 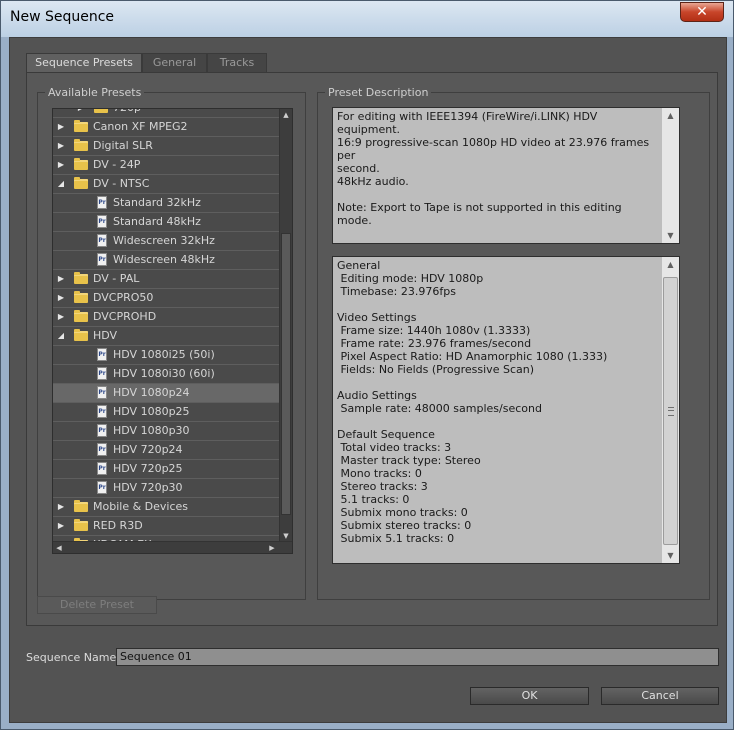 What do you see at coordinates (660, 696) in the screenshot?
I see `cancel-button: Cancel` at bounding box center [660, 696].